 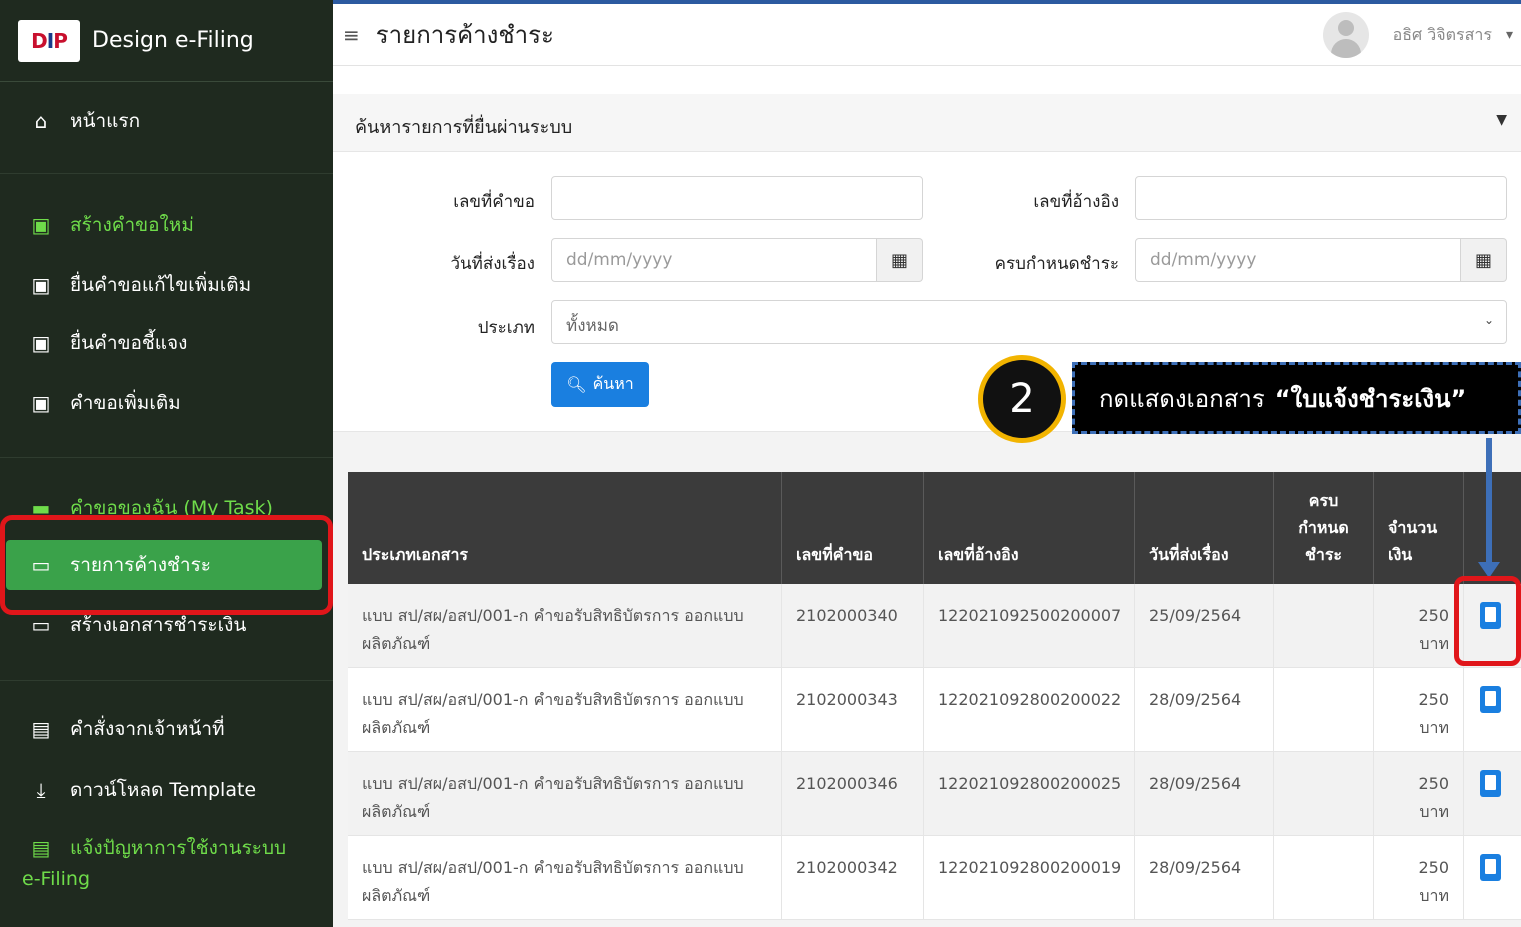 I want to click on instruction-bold-text: “ใบแจ้งชำระเงิน”, so click(x=1370, y=398).